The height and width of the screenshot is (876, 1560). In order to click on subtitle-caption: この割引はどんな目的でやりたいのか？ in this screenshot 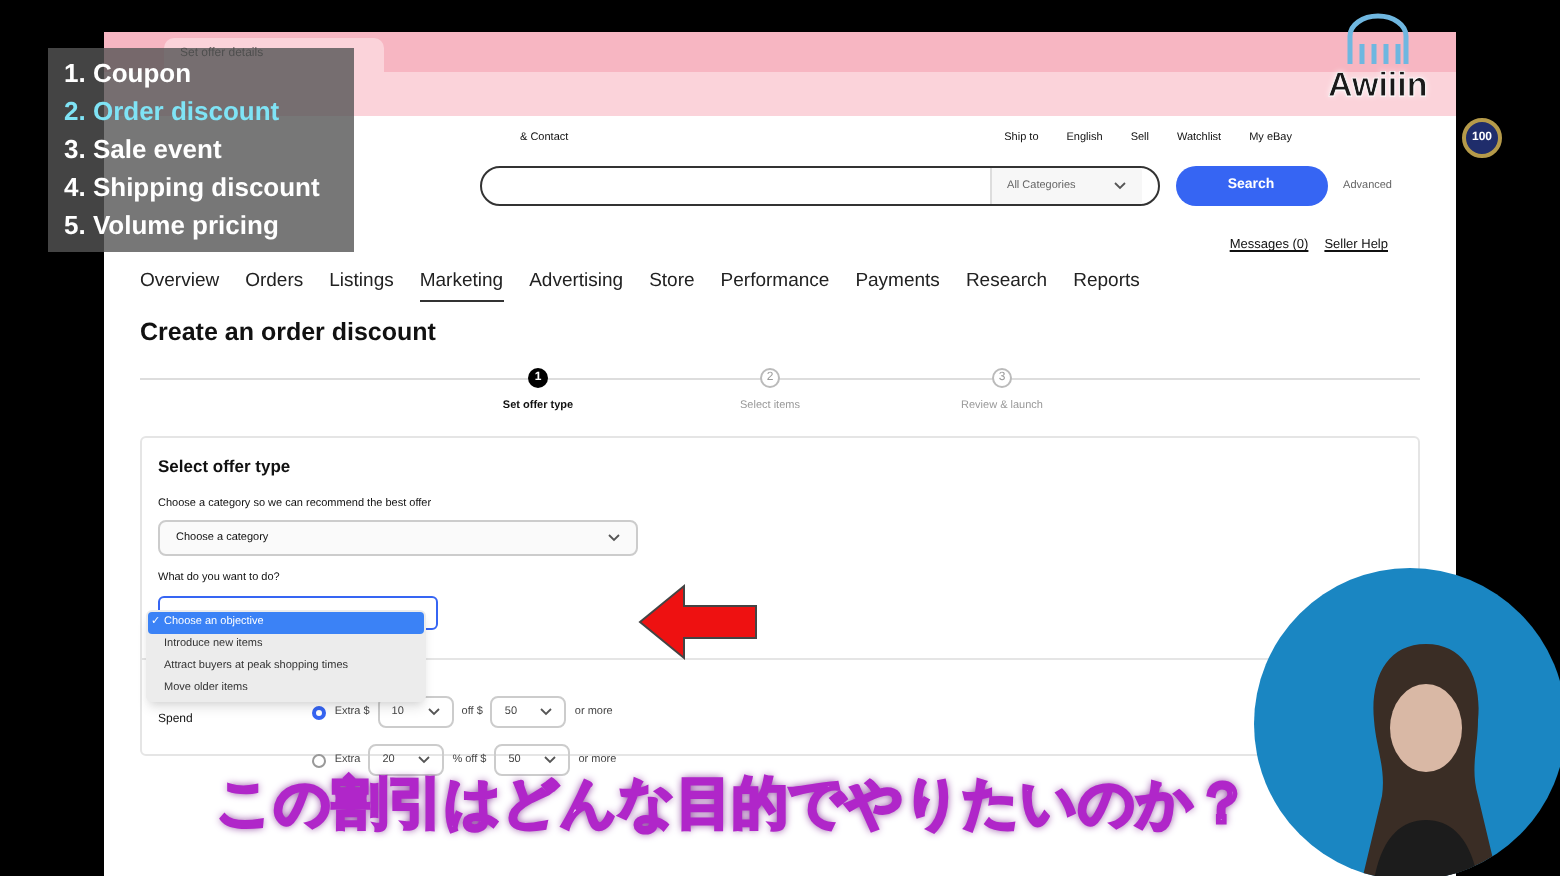, I will do `click(733, 804)`.